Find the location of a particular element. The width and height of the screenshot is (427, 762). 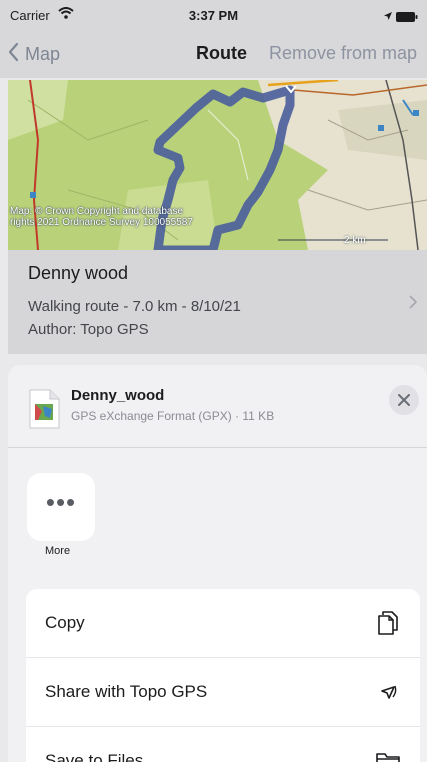

nav-bar: Map Route Remove from map is located at coordinates (213, 54).